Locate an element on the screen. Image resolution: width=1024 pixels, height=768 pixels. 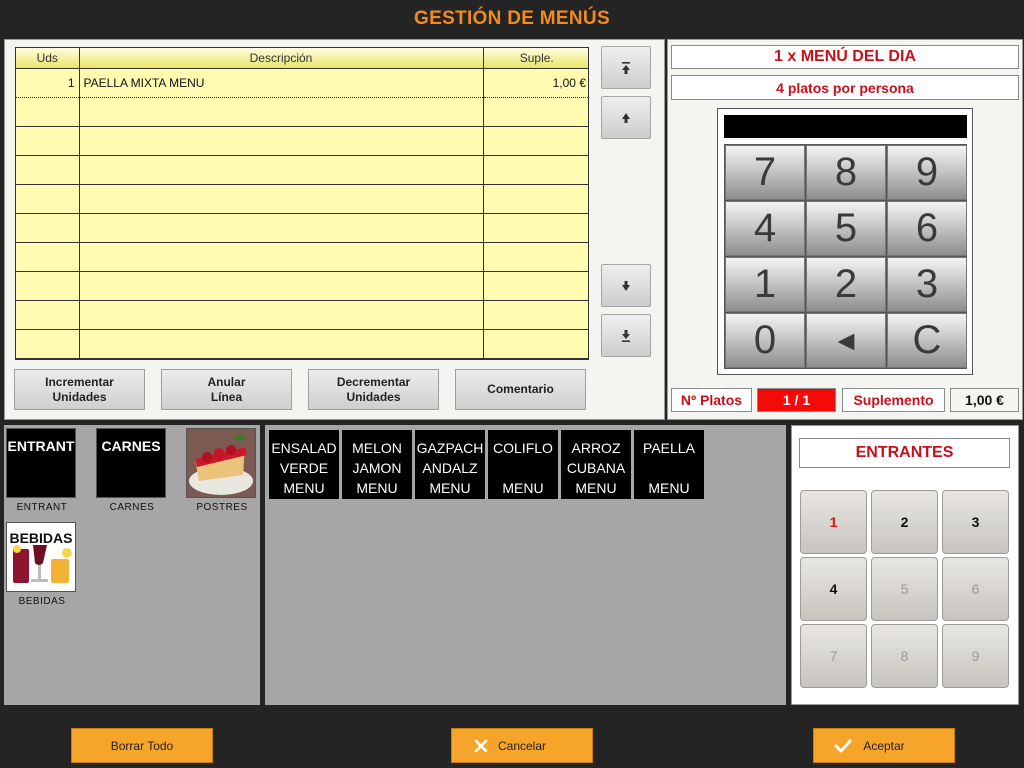
title-bar: GESTIÓN DE MENÚS is located at coordinates (512, 19).